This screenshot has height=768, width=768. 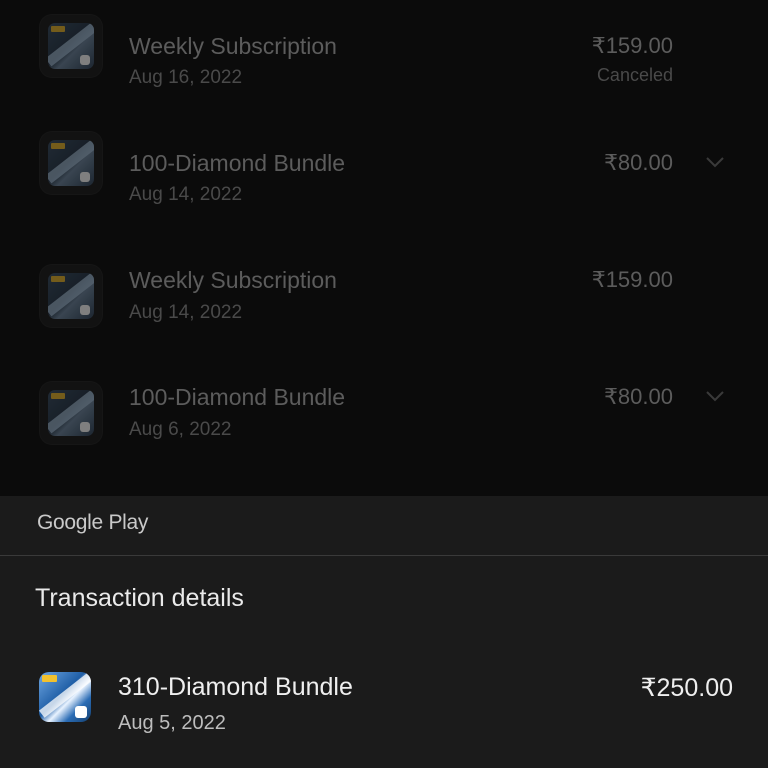 What do you see at coordinates (93, 522) in the screenshot?
I see `google-play-logo: Google Play` at bounding box center [93, 522].